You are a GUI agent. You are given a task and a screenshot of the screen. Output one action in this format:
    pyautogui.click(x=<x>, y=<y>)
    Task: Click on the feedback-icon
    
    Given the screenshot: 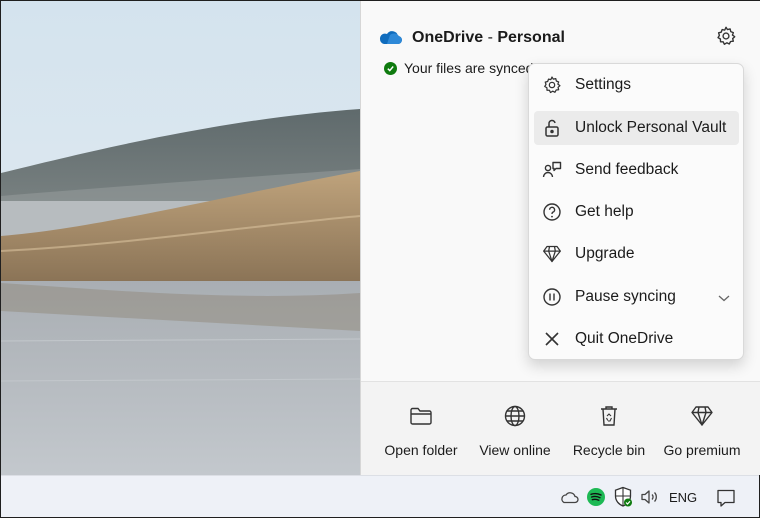 What is the action you would take?
    pyautogui.click(x=552, y=170)
    